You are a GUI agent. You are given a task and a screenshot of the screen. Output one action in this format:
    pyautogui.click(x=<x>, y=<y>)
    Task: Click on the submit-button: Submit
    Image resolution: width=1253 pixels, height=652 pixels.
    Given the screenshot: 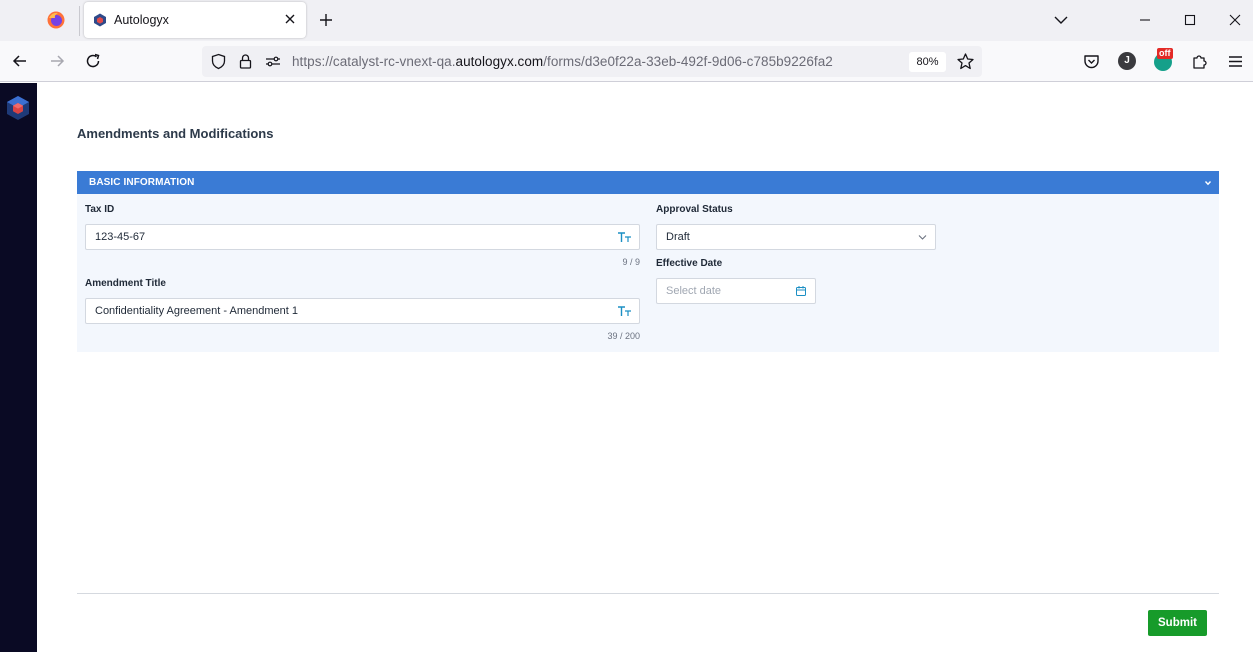 What is the action you would take?
    pyautogui.click(x=1177, y=623)
    